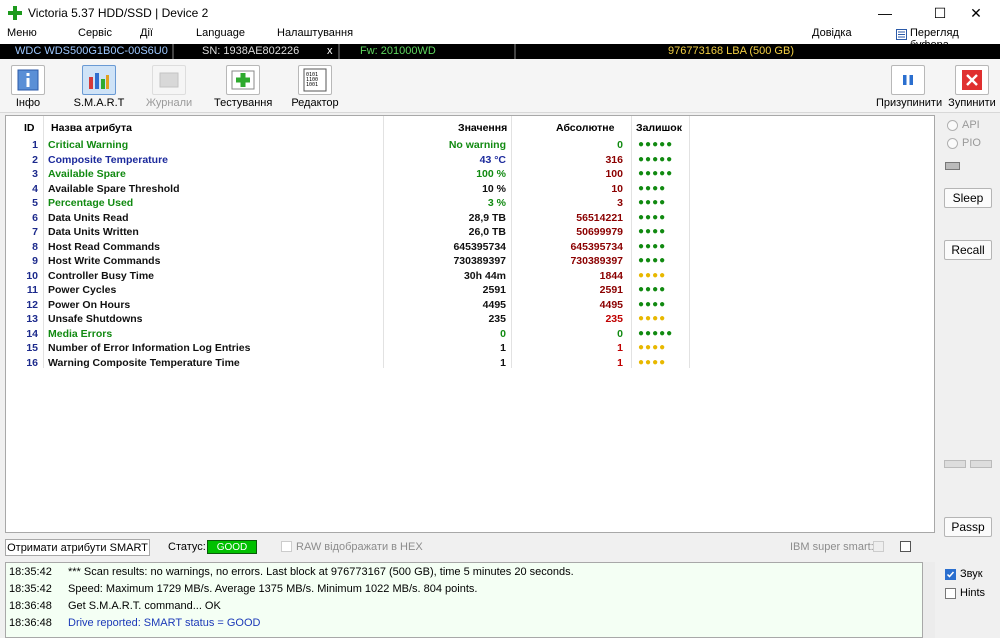 Image resolution: width=1000 pixels, height=638 pixels. I want to click on attribute-remaining: ●●●●●, so click(656, 144).